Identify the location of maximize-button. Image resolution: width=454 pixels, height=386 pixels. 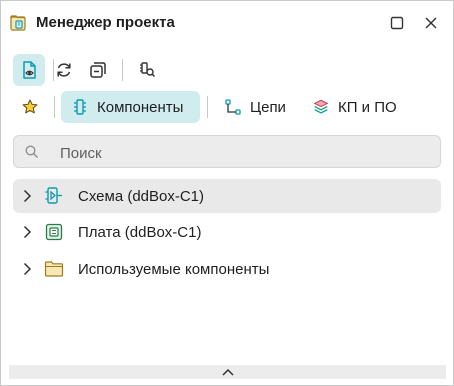
(397, 23).